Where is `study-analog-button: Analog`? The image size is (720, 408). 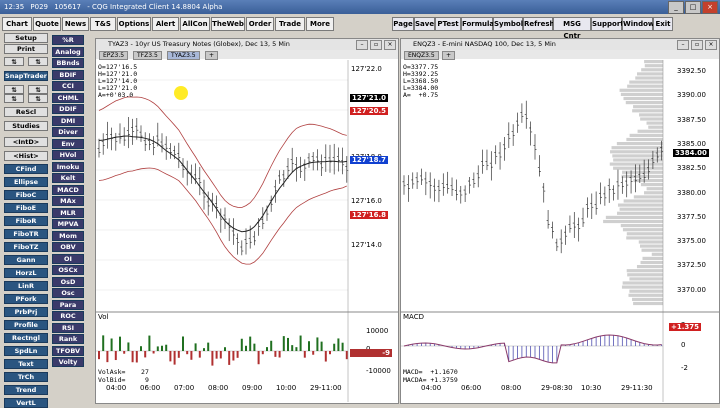
study-analog-button: Analog is located at coordinates (68, 51).